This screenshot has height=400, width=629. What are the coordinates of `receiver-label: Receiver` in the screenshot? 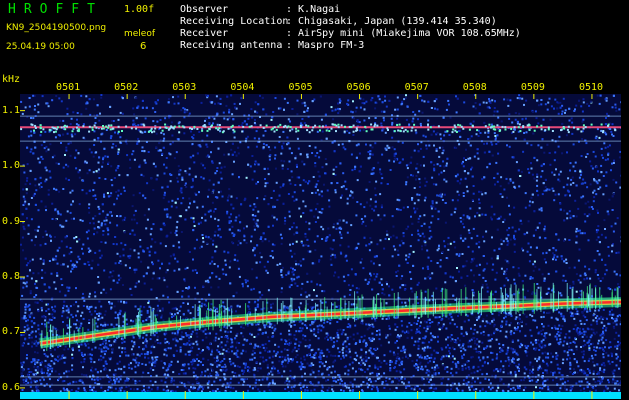 It's located at (204, 33).